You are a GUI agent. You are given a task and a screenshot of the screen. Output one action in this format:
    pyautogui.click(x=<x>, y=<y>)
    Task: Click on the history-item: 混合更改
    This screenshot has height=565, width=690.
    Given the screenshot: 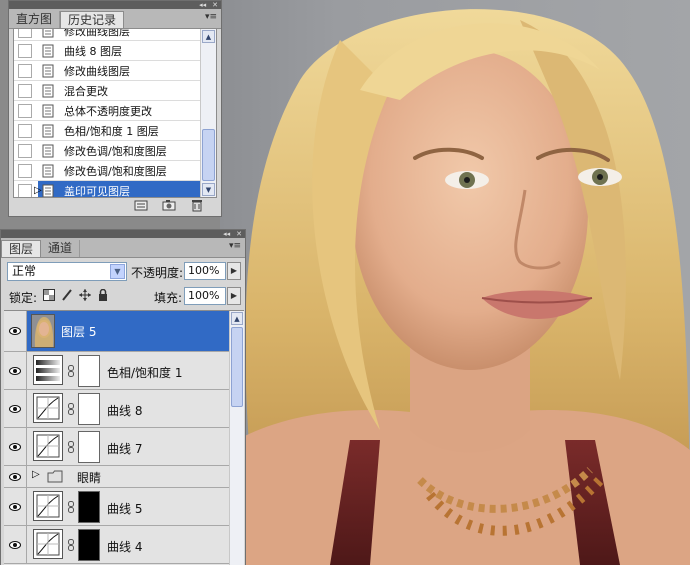 What is the action you would take?
    pyautogui.click(x=107, y=91)
    